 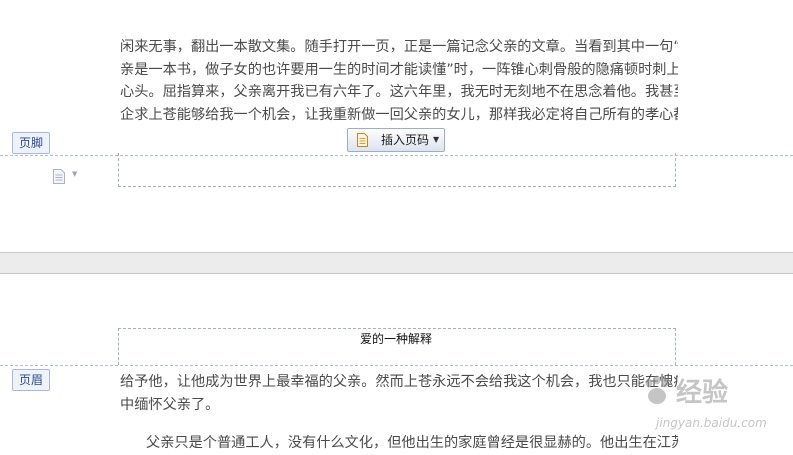 I want to click on text-line: 心头。屈指算来，父亲离开我已有六年了。这六年里，我无时无刻地不在思念着他。我甚至, so click(x=399, y=92).